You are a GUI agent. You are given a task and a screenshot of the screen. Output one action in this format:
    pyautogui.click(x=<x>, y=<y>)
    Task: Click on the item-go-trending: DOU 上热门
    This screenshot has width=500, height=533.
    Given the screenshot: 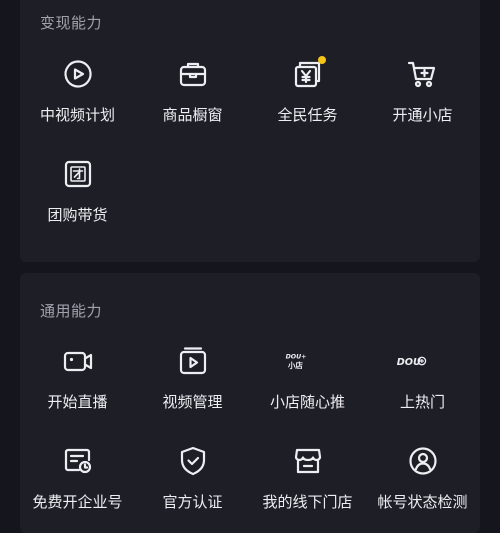 What is the action you would take?
    pyautogui.click(x=422, y=390)
    